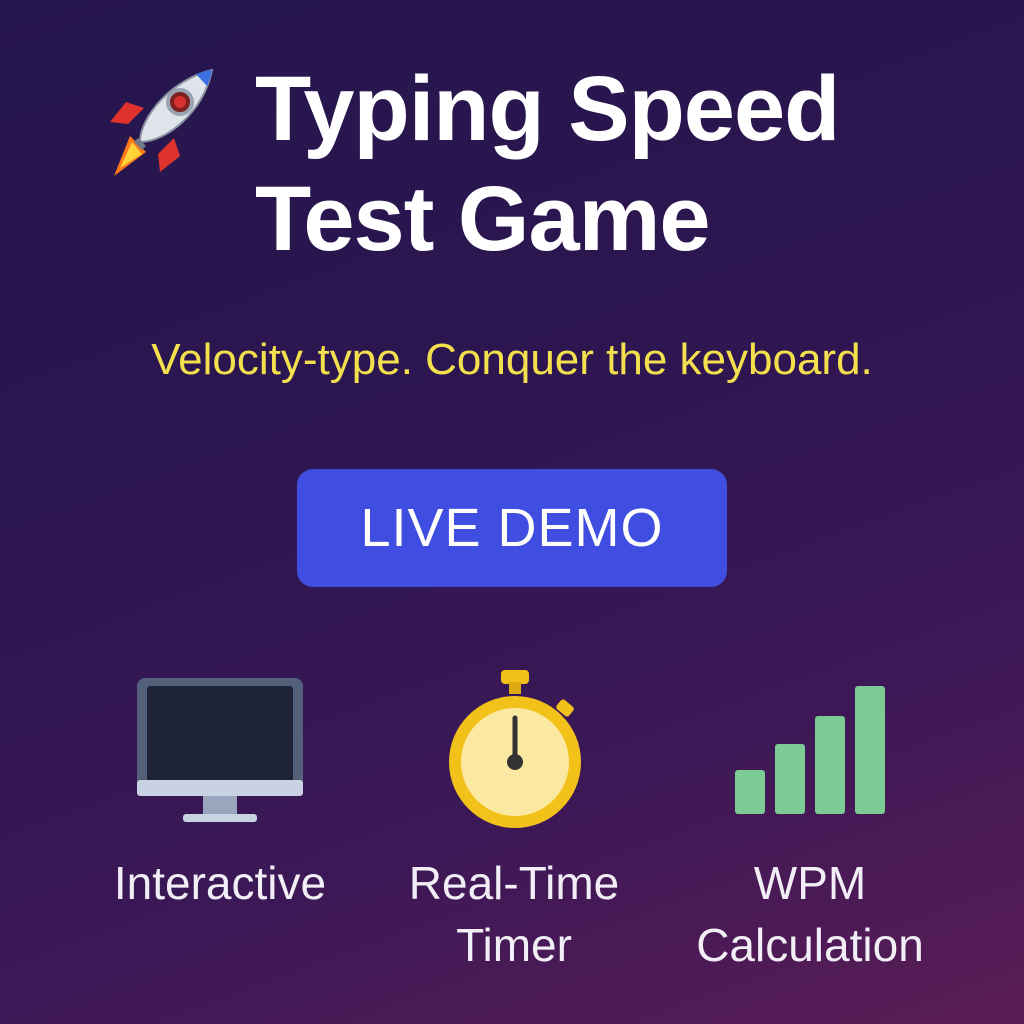  What do you see at coordinates (810, 823) in the screenshot?
I see `feature-wpm-calculation: WPM Calculation` at bounding box center [810, 823].